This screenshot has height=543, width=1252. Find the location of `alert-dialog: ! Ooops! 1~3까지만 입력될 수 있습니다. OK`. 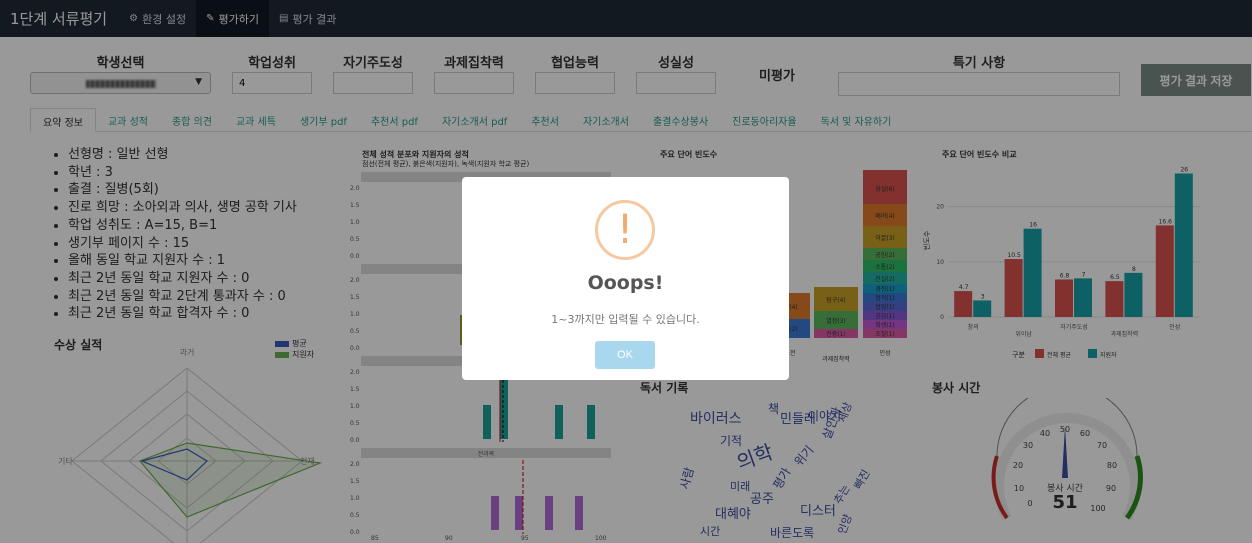

alert-dialog: ! Ooops! 1~3까지만 입력될 수 있습니다. OK is located at coordinates (625, 278).